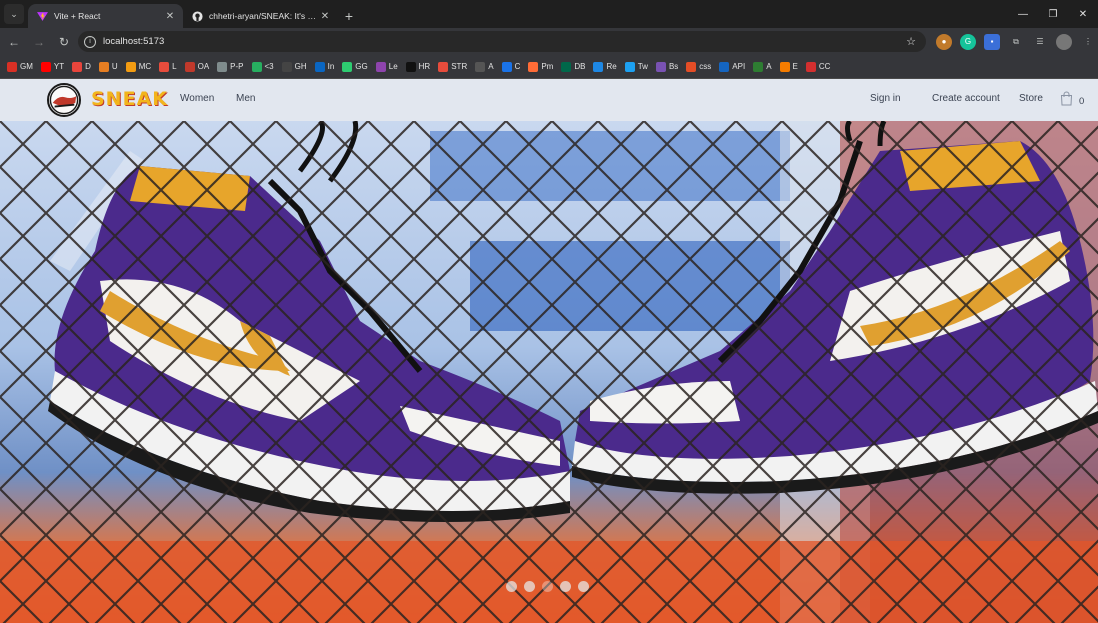 This screenshot has height=623, width=1098. I want to click on tab-vite-react: Vite + React ✕, so click(105, 16).